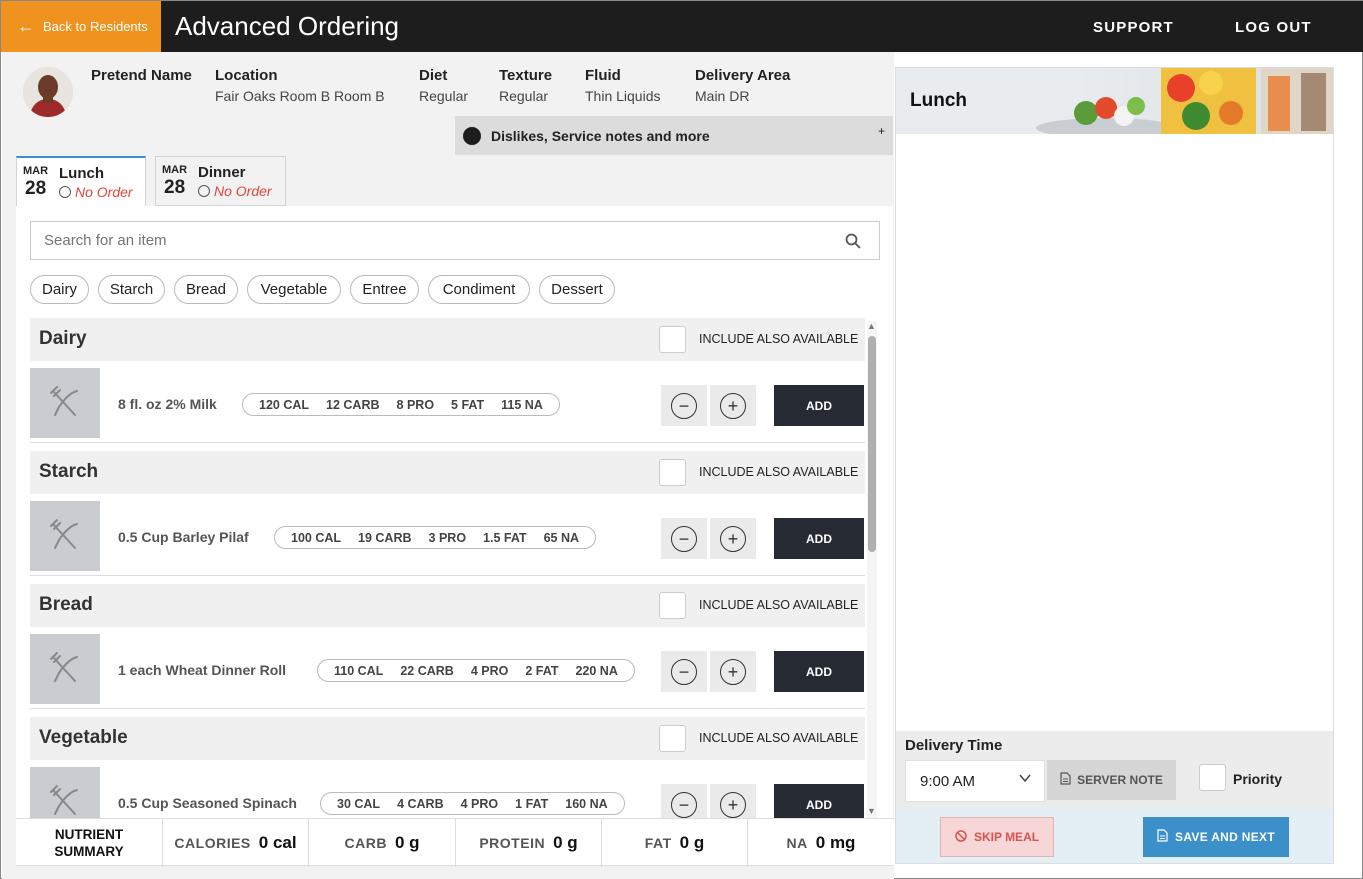 This screenshot has width=1363, height=879. I want to click on logout-link: LOG OUT, so click(1273, 27).